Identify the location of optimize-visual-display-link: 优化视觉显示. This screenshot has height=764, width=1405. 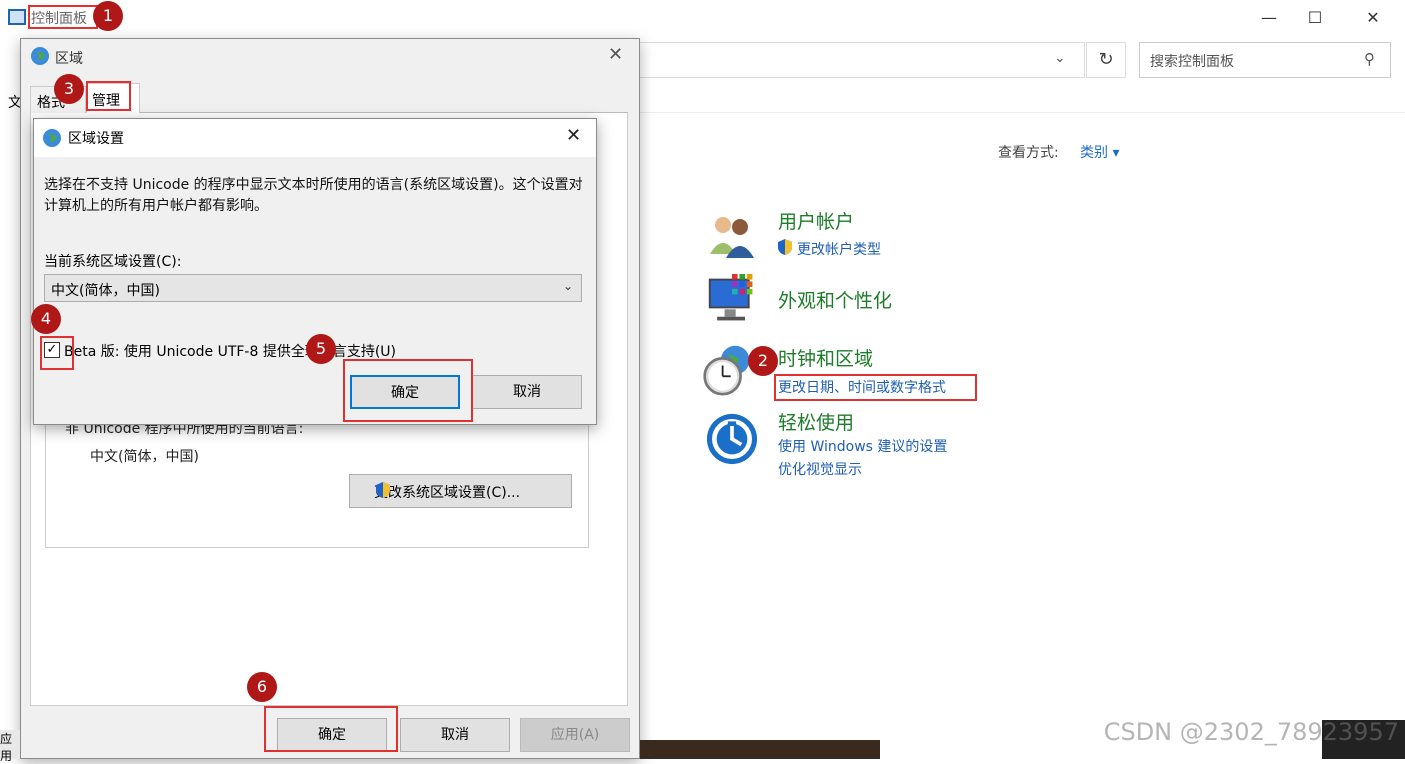
(820, 469).